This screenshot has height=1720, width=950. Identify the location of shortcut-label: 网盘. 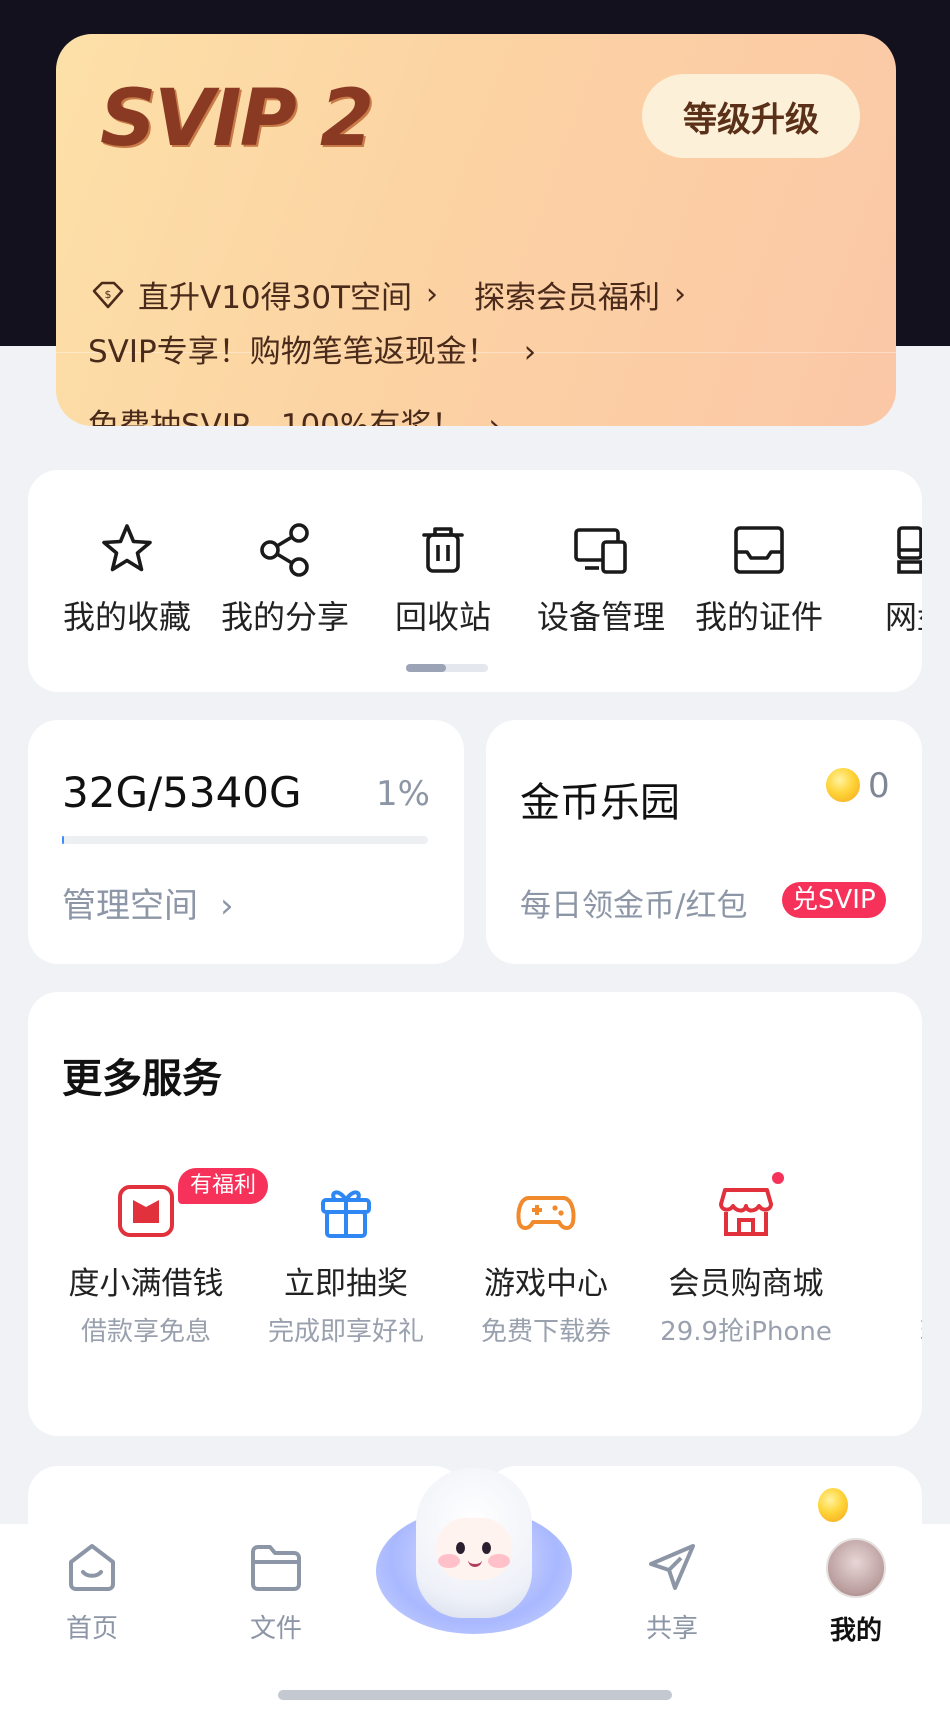
(903, 617).